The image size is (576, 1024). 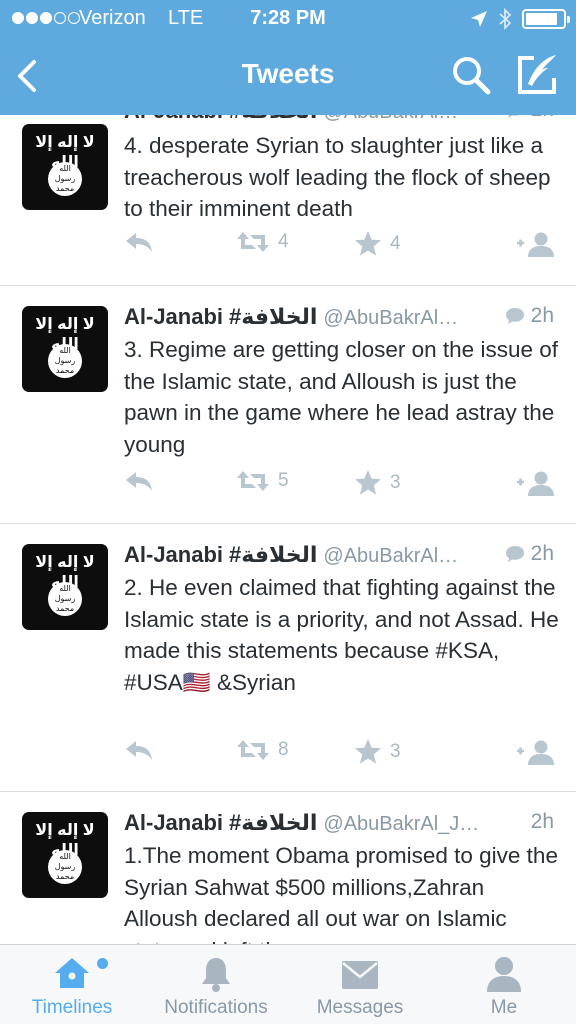 I want to click on tab-me: Me, so click(x=504, y=984).